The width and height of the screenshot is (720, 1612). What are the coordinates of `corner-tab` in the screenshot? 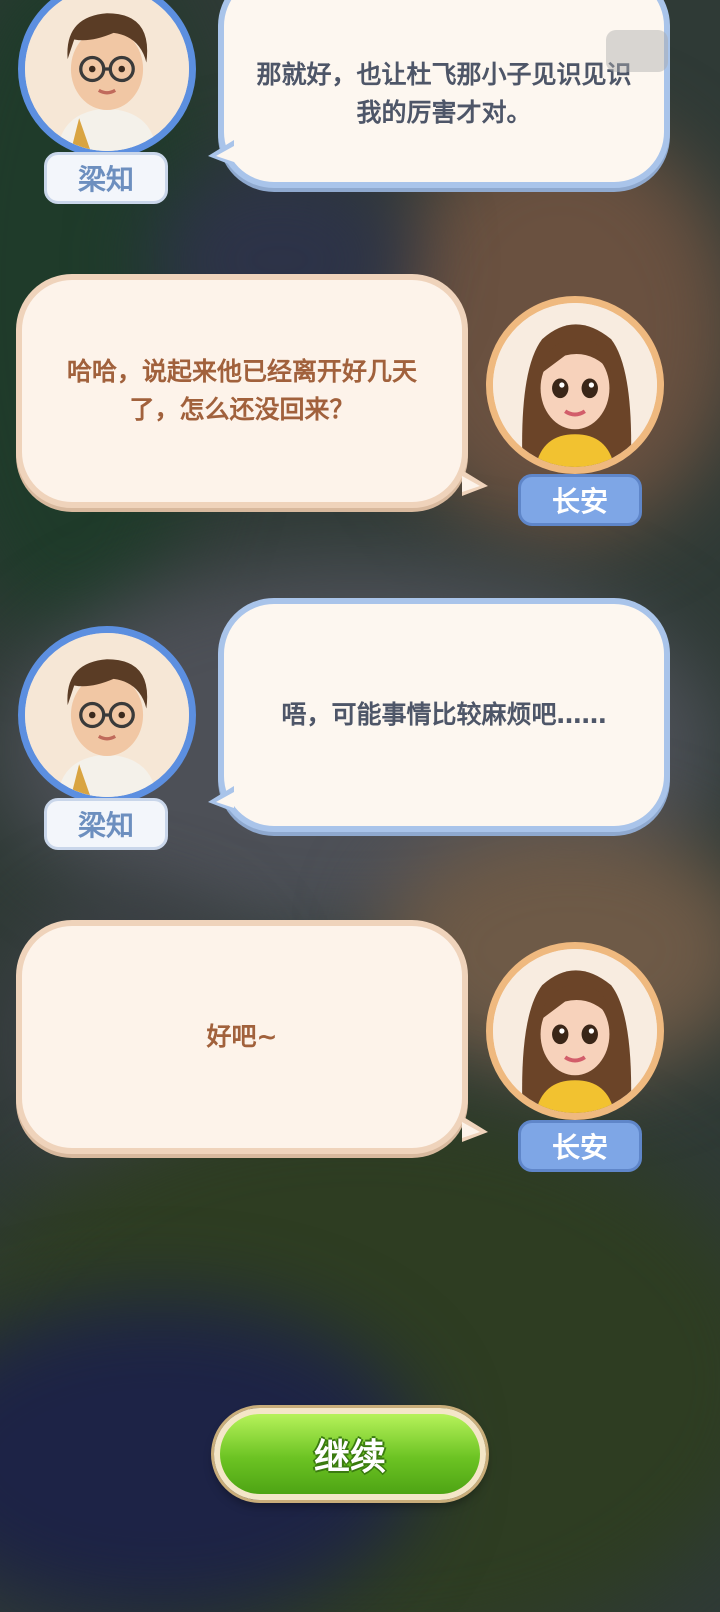 It's located at (637, 51).